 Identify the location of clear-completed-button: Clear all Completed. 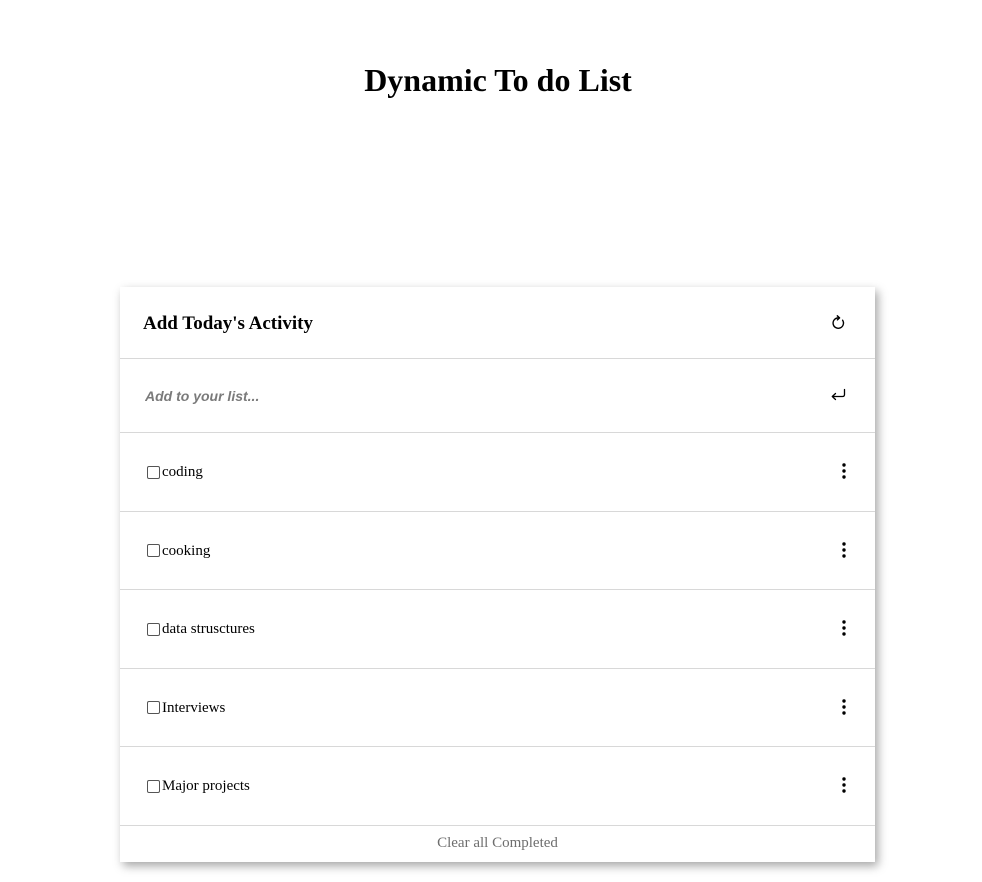
(497, 843).